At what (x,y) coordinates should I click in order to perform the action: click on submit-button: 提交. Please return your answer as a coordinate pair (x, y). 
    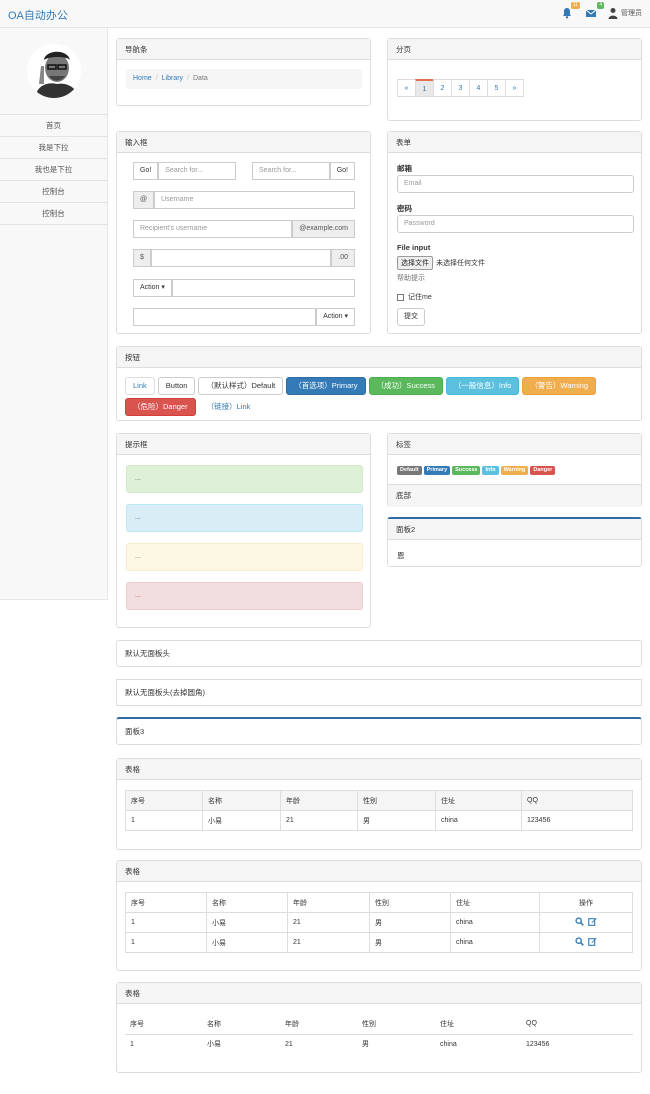
    Looking at the image, I should click on (411, 317).